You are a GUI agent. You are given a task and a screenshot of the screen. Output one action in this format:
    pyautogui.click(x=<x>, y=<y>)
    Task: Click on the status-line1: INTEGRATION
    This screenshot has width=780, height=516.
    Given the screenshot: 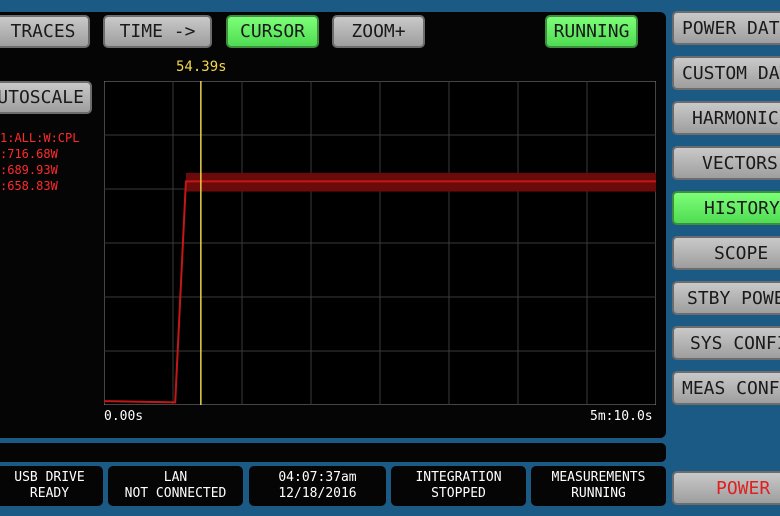 What is the action you would take?
    pyautogui.click(x=458, y=477)
    